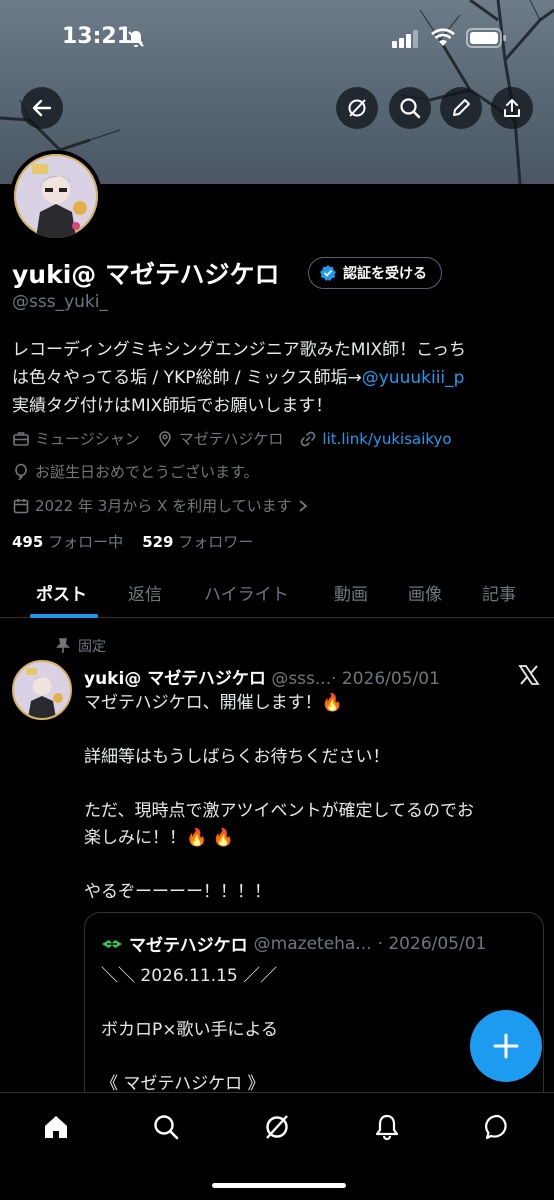 The height and width of the screenshot is (1200, 554). I want to click on tab-videos: 動画, so click(351, 592).